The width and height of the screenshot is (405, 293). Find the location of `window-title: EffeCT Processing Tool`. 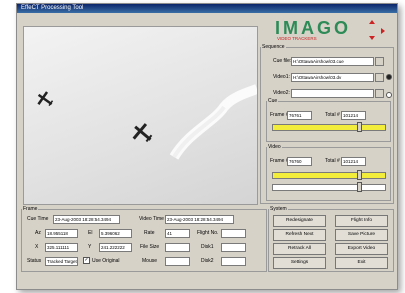

window-title: EffeCT Processing Tool is located at coordinates (207, 8).